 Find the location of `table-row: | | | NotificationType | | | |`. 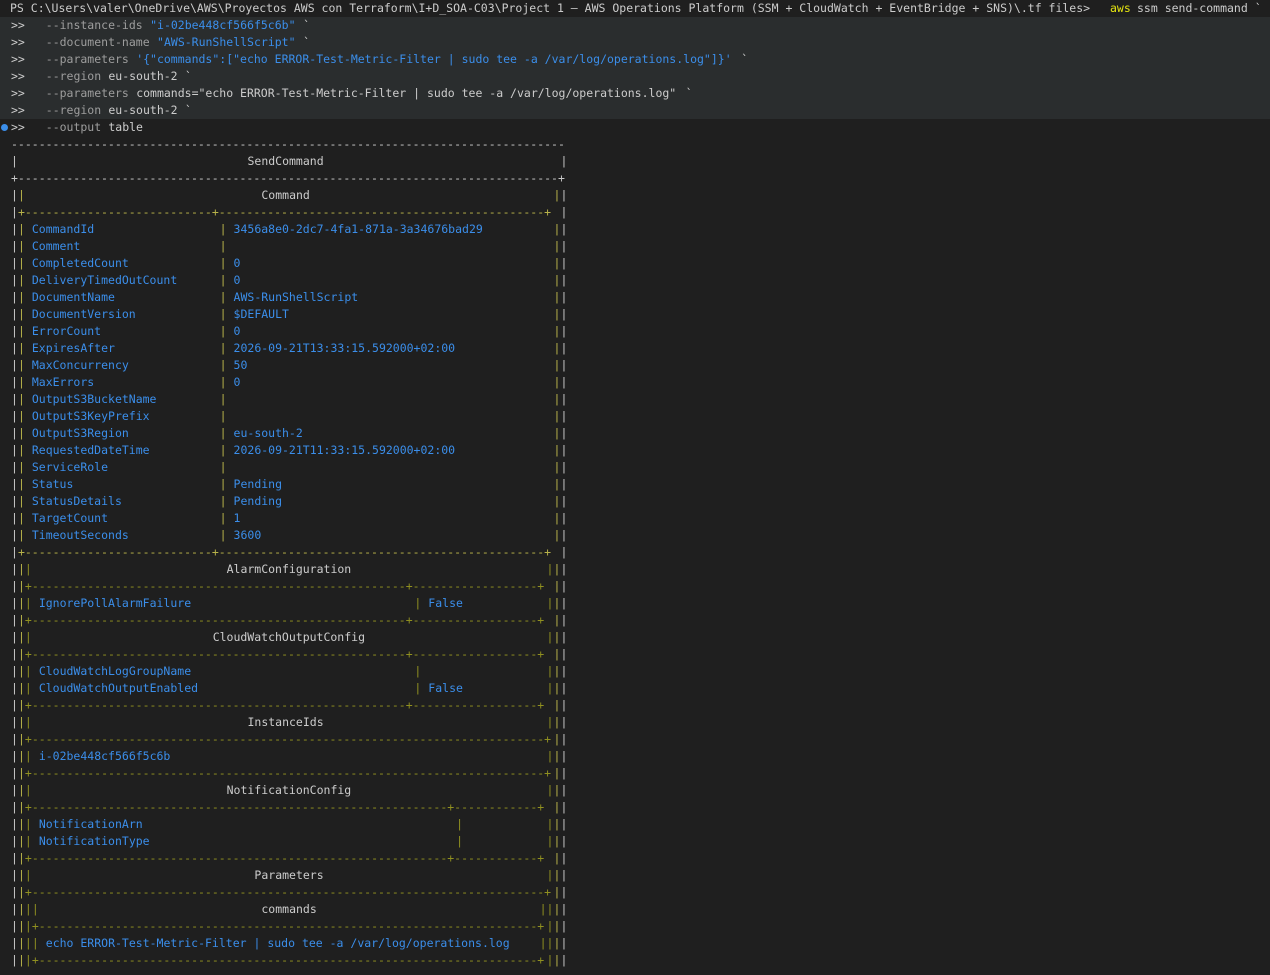

table-row: | | | NotificationType | | | | is located at coordinates (635, 841).